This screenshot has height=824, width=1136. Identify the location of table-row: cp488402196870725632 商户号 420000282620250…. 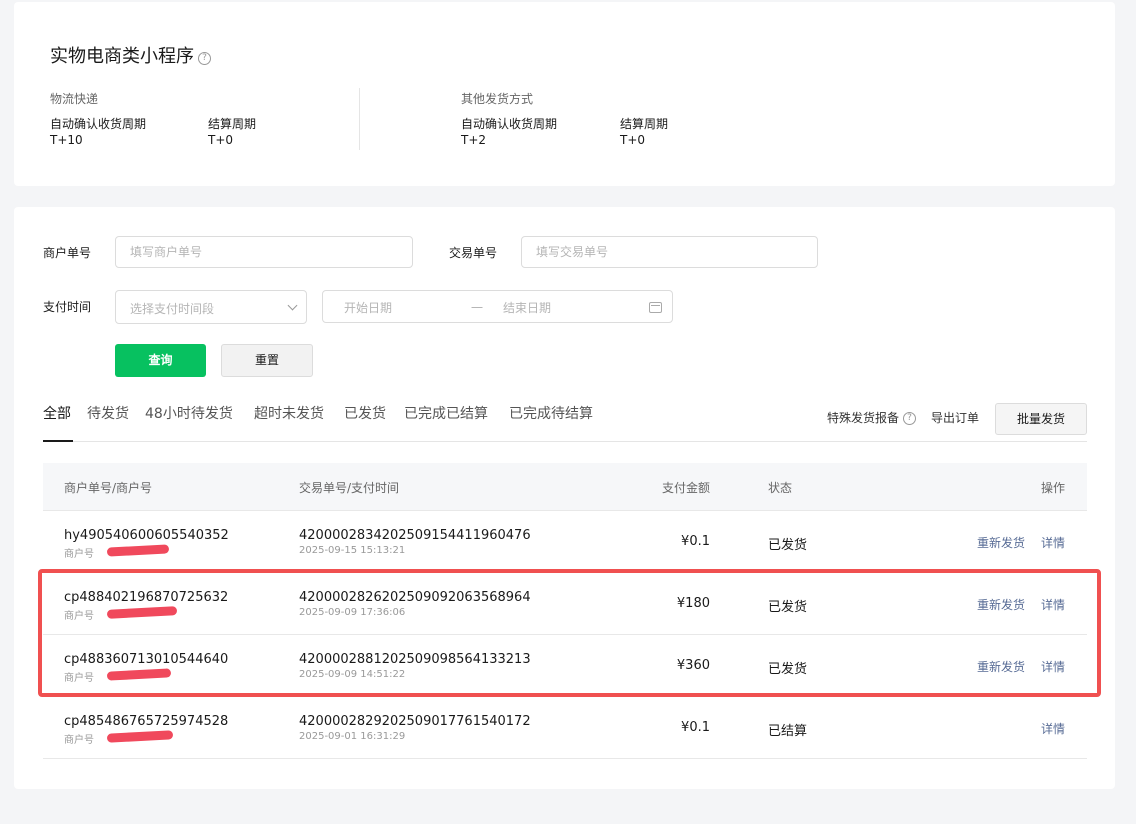
(565, 604).